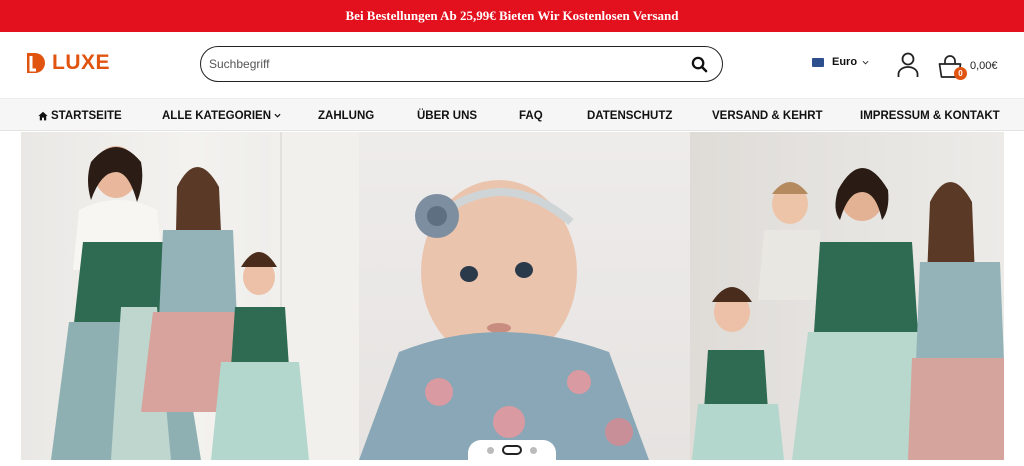 The height and width of the screenshot is (466, 1024). What do you see at coordinates (429, 64) in the screenshot?
I see `search-input` at bounding box center [429, 64].